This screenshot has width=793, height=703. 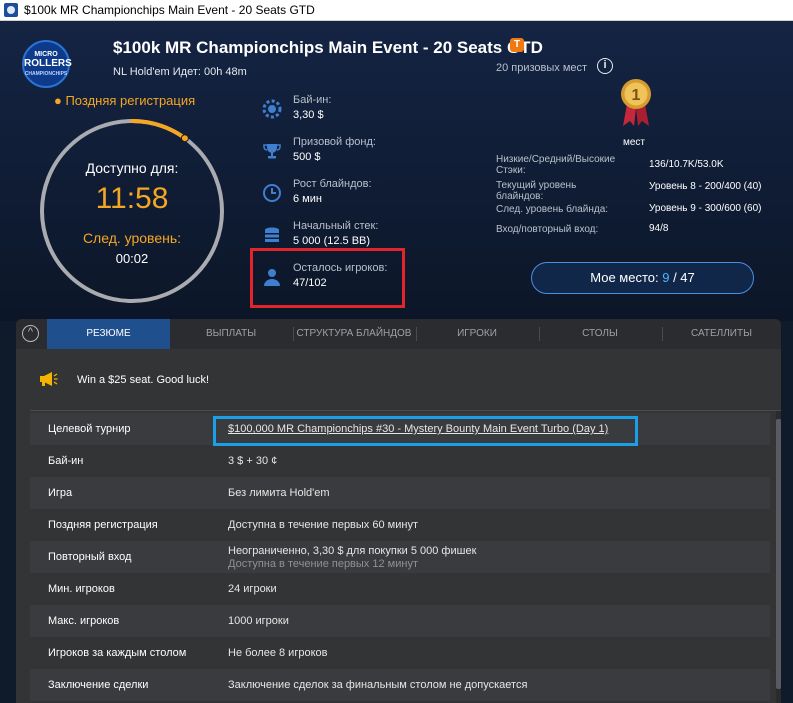 What do you see at coordinates (132, 258) in the screenshot?
I see `next-level-time: 00:02` at bounding box center [132, 258].